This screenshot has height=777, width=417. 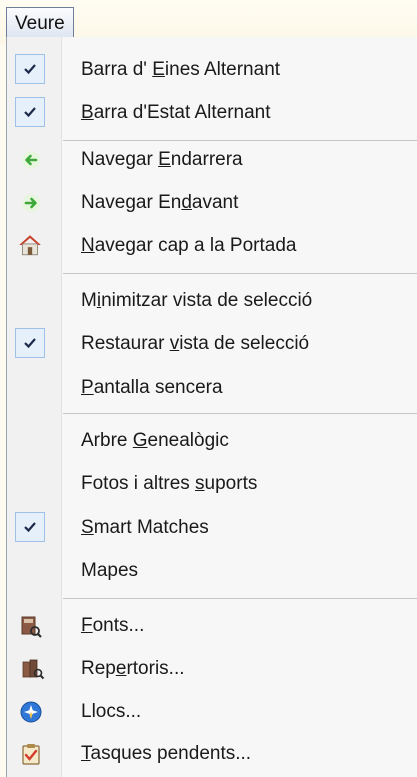 I want to click on menu-item-navigate-home: Navegar cap a la Portada, so click(x=212, y=246).